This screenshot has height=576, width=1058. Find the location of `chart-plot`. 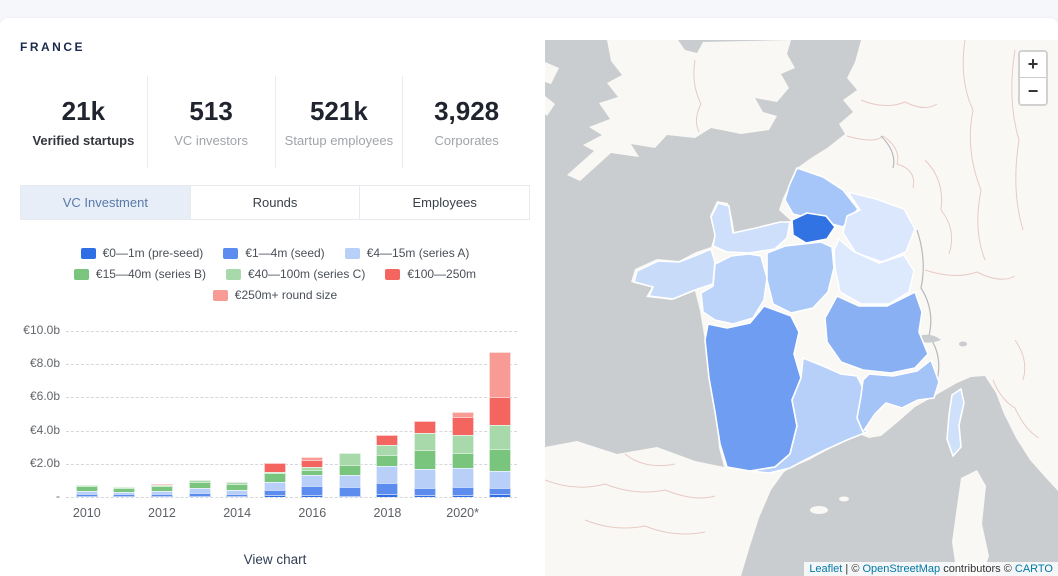

chart-plot is located at coordinates (293, 414).